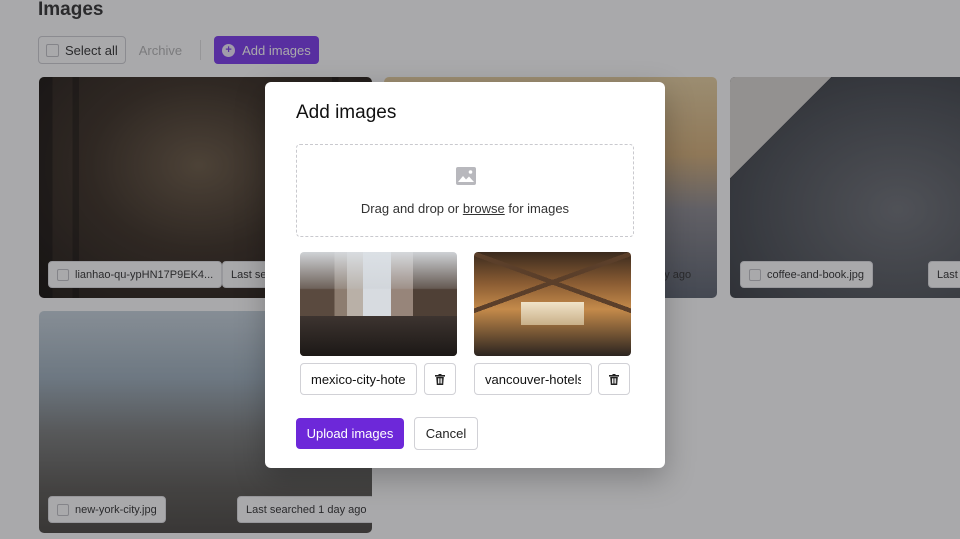 The width and height of the screenshot is (960, 539). Describe the element at coordinates (350, 433) in the screenshot. I see `upload-images-button: Upload images` at that location.